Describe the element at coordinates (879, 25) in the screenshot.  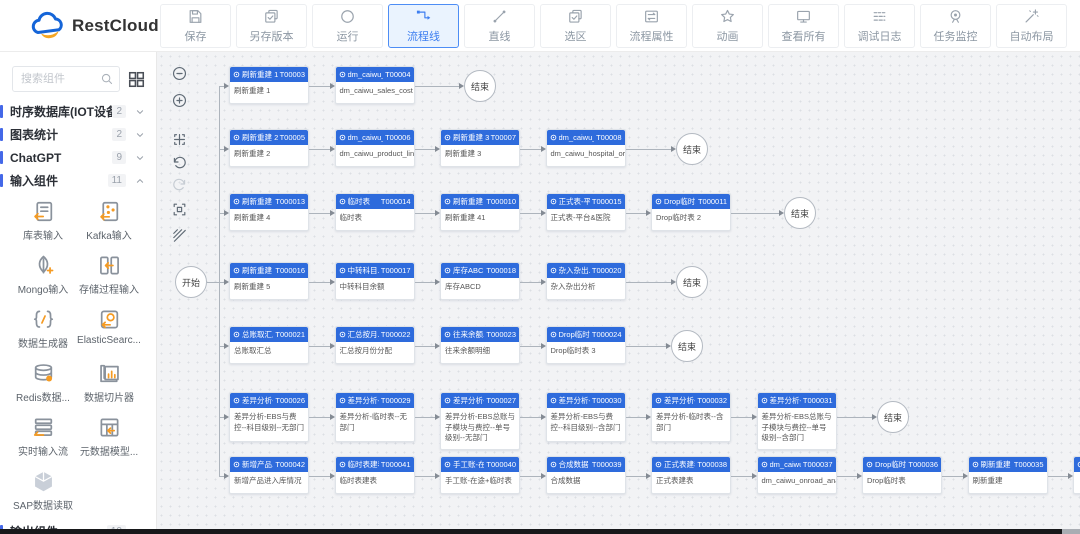
I see `toolbar-button-9: 调试日志` at that location.